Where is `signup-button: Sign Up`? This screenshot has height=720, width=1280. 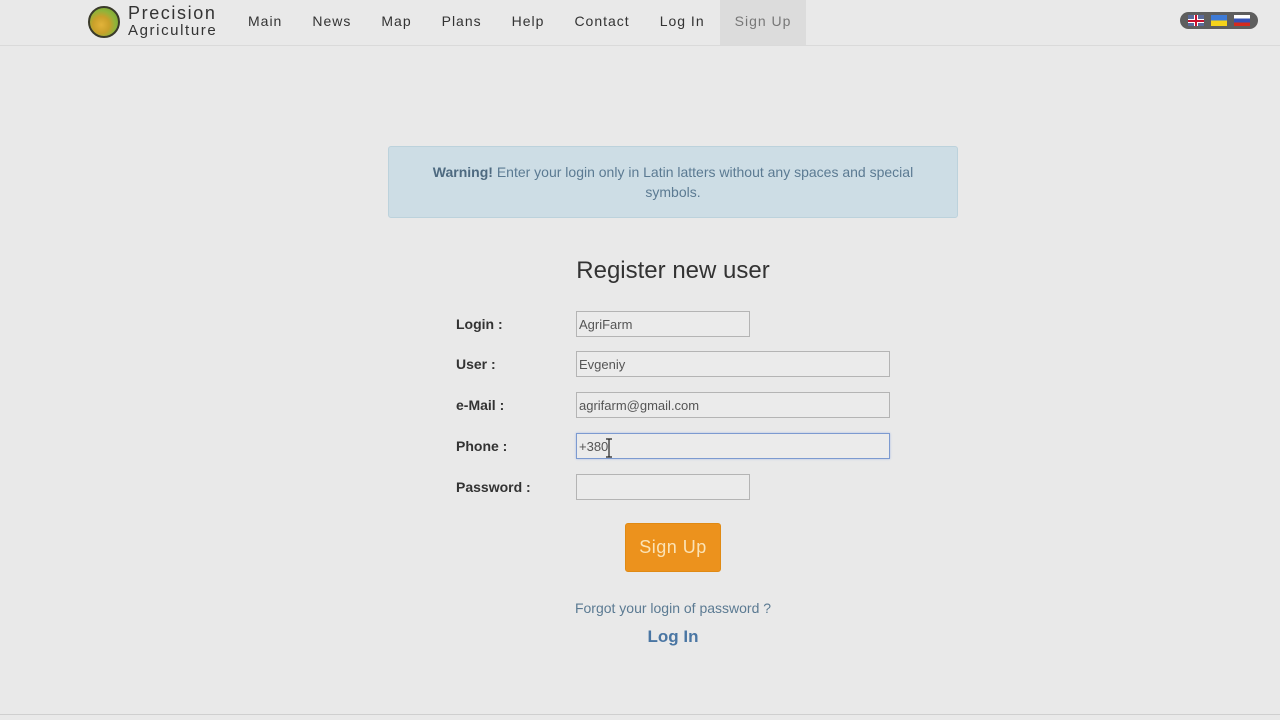
signup-button: Sign Up is located at coordinates (673, 547).